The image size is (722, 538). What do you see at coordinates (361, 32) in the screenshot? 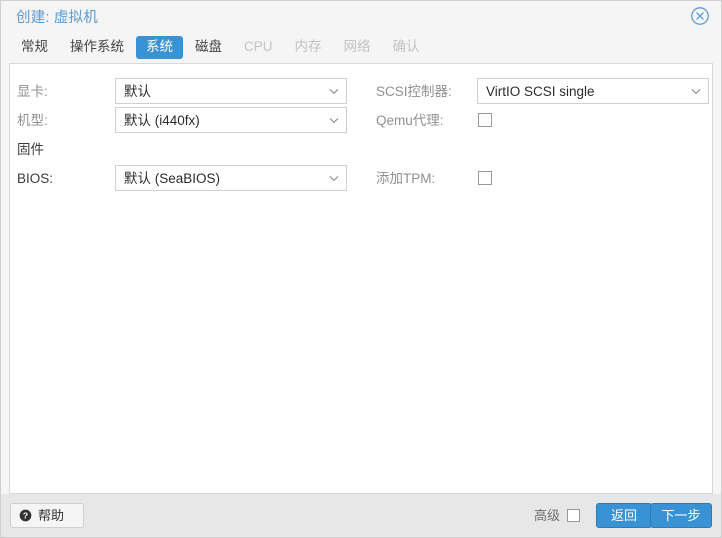
I see `dialog-header: 创建: 虚拟机 常规 操作系统 系统 磁盘 CPU 内存 网络 确认` at bounding box center [361, 32].